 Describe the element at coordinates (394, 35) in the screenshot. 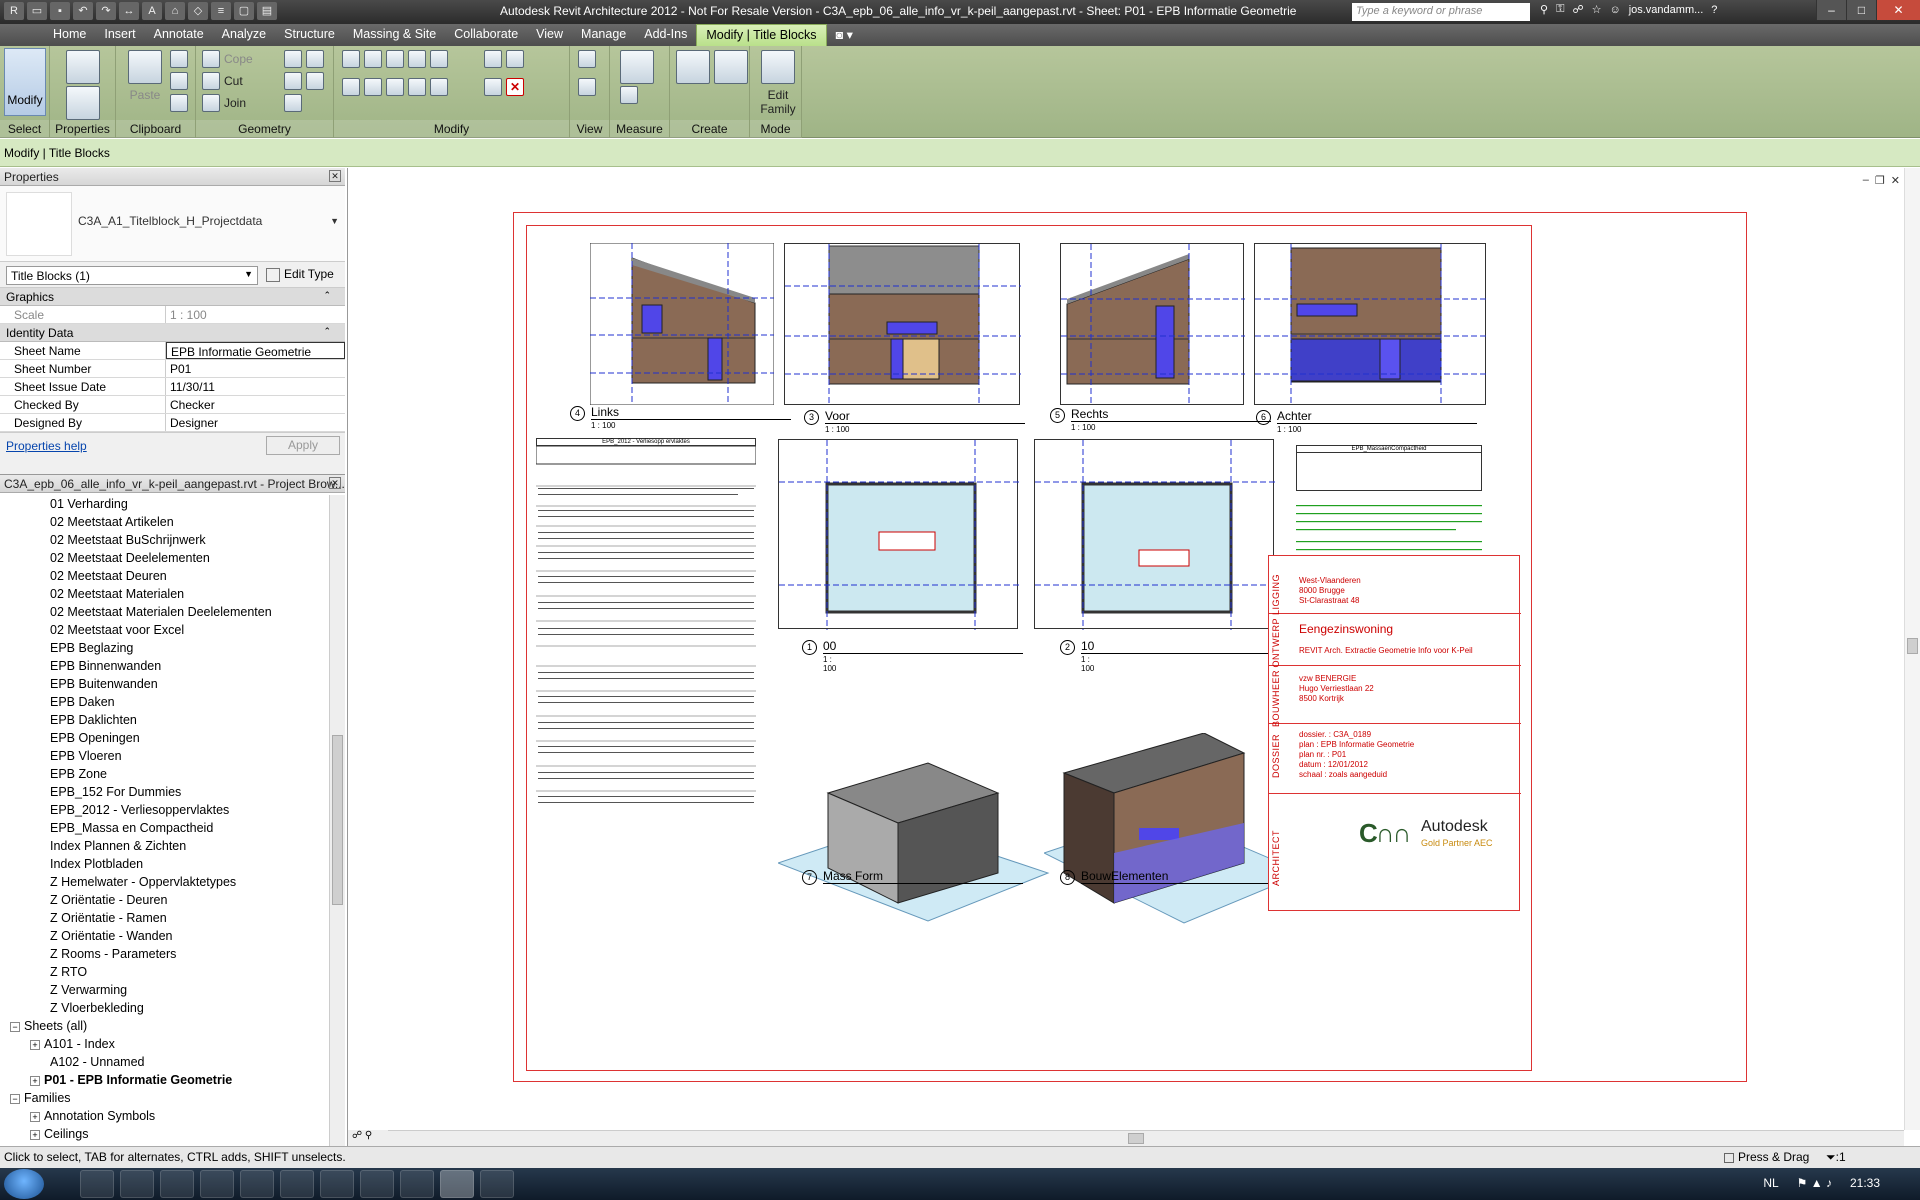

I see `tab-massing-site: Massing & Site` at that location.